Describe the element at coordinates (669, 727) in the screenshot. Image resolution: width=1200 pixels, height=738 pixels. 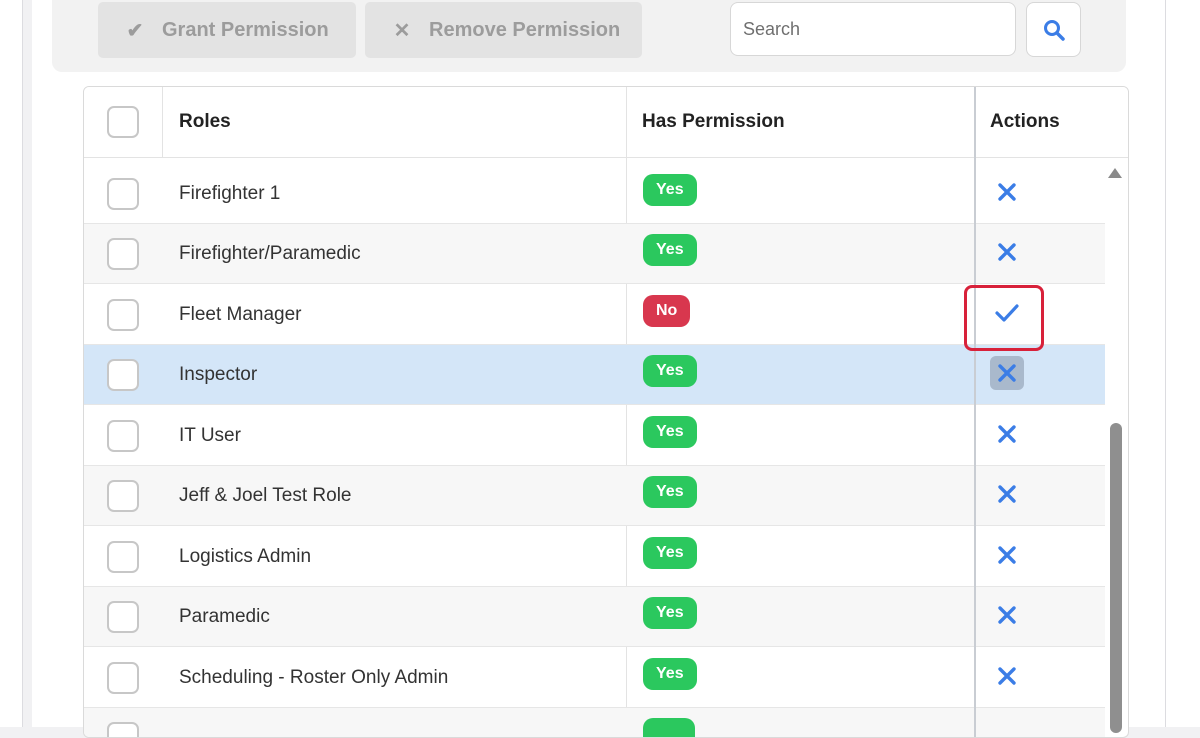
I see `permission-badge` at that location.